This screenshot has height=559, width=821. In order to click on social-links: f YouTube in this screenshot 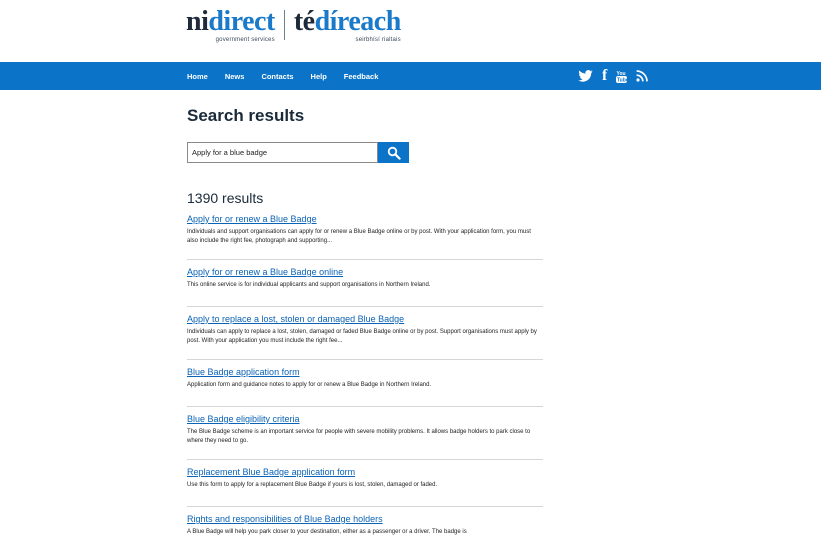, I will do `click(617, 76)`.